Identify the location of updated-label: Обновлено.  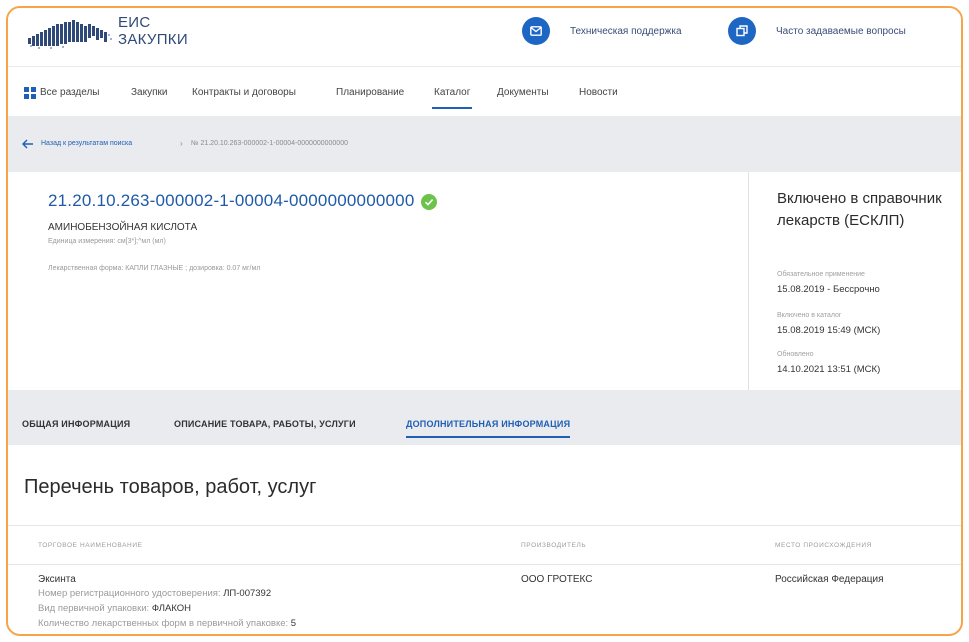
(795, 354).